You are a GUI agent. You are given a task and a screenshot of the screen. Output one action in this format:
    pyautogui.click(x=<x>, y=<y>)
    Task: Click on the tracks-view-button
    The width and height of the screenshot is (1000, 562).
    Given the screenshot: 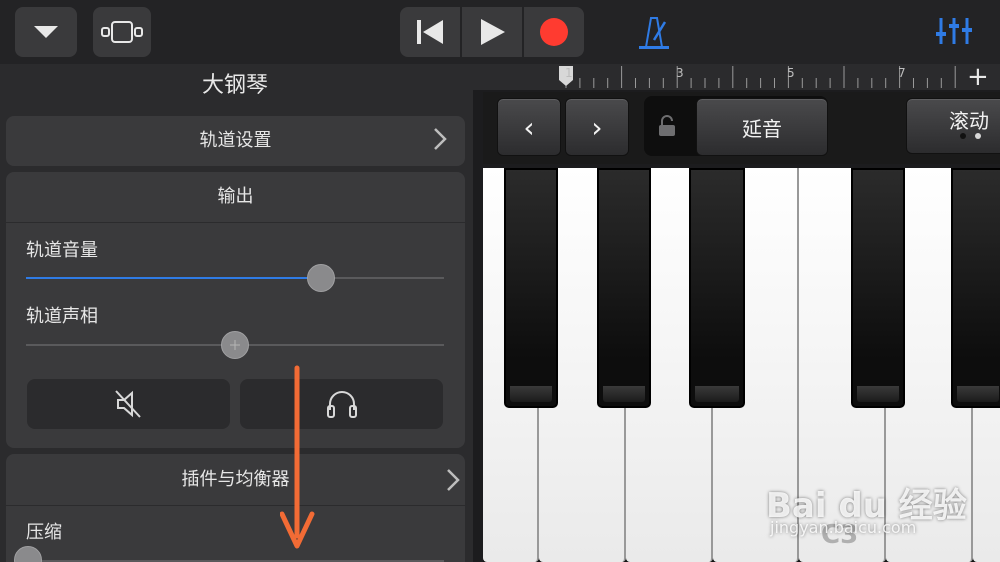 What is the action you would take?
    pyautogui.click(x=122, y=32)
    